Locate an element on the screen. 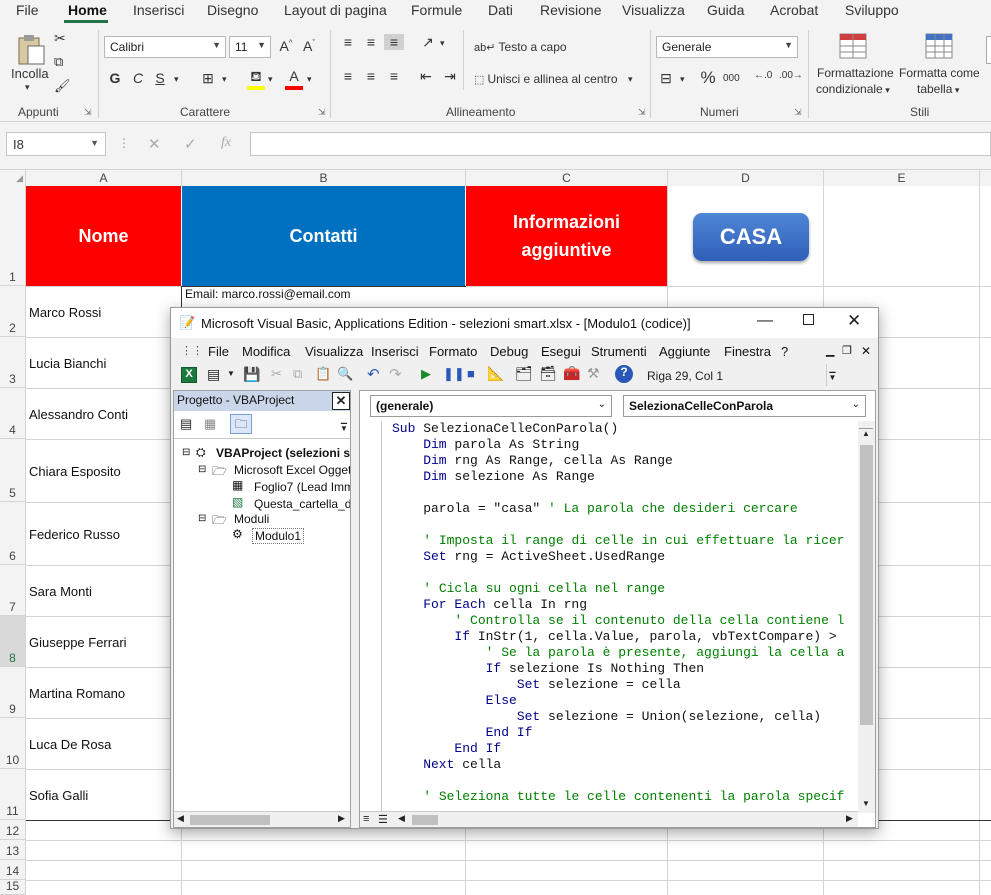 The image size is (991, 895). code-line: Else is located at coordinates (627, 701).